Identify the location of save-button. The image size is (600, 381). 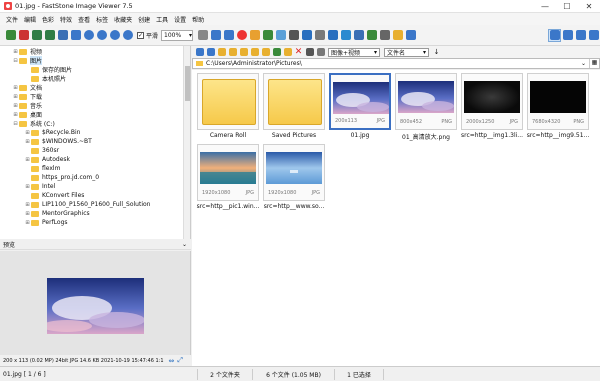
(36, 35).